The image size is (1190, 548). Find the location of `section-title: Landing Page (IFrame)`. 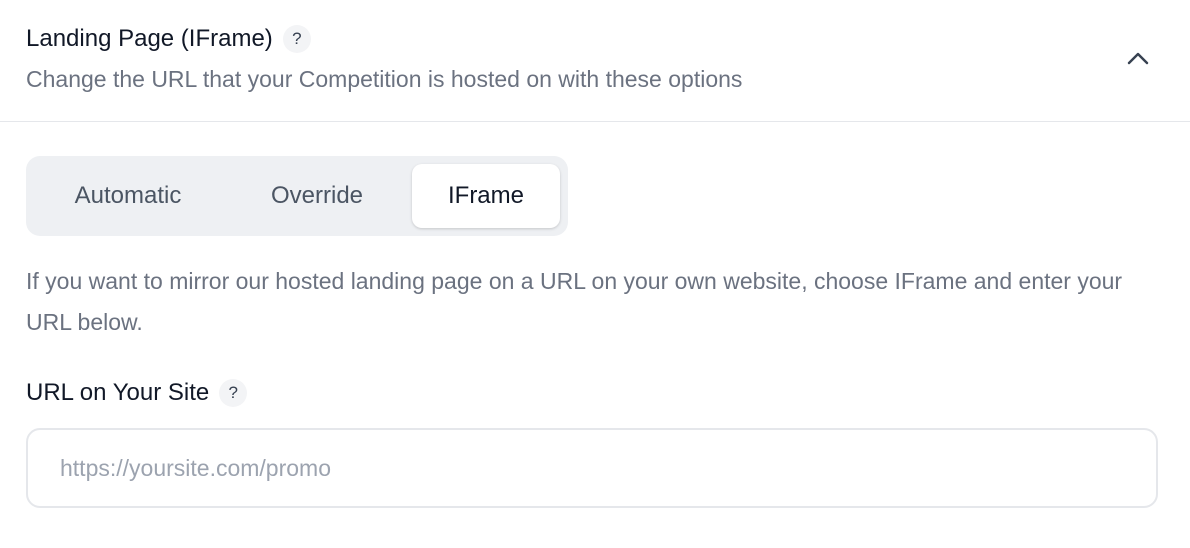

section-title: Landing Page (IFrame) is located at coordinates (149, 38).